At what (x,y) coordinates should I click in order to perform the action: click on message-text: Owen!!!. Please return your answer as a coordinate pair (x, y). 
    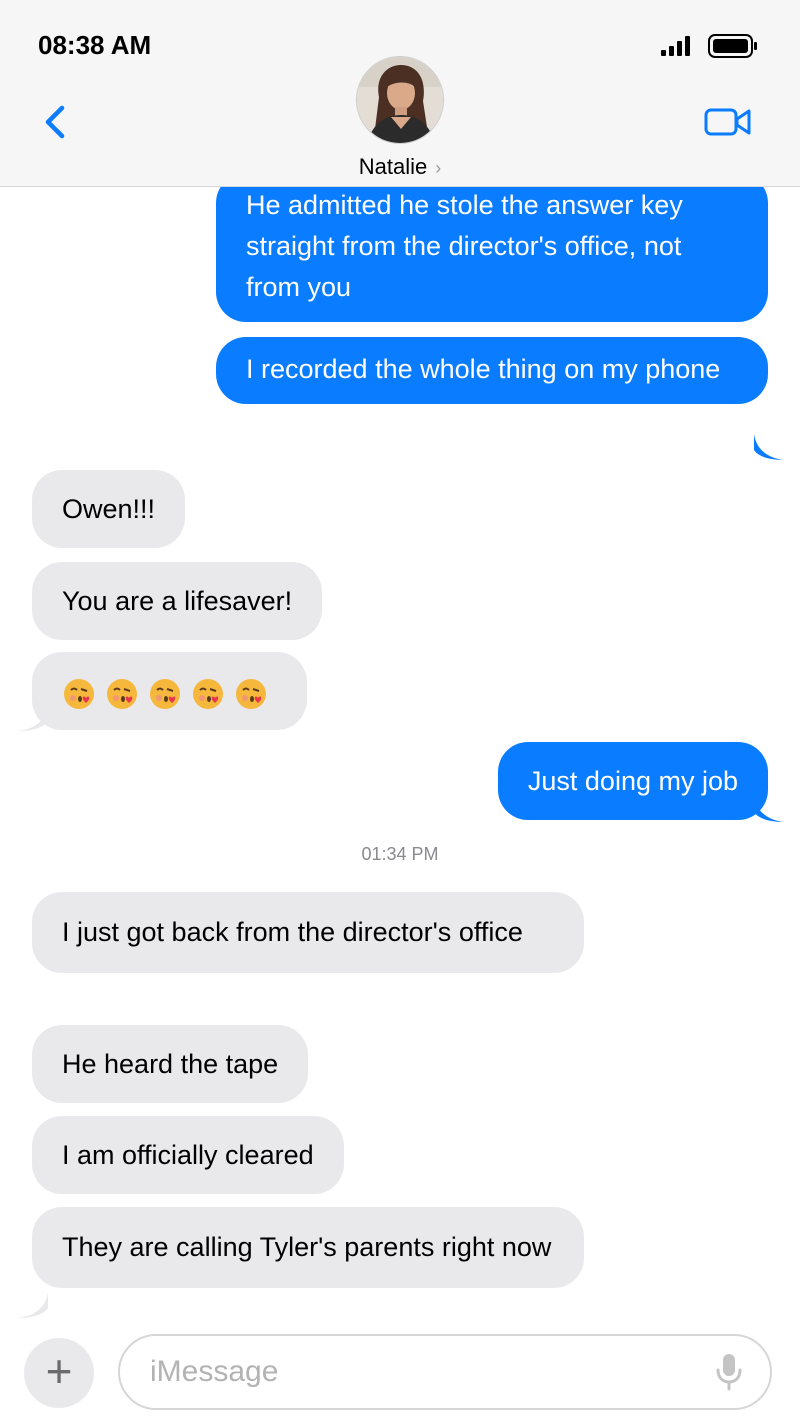
    Looking at the image, I should click on (109, 509).